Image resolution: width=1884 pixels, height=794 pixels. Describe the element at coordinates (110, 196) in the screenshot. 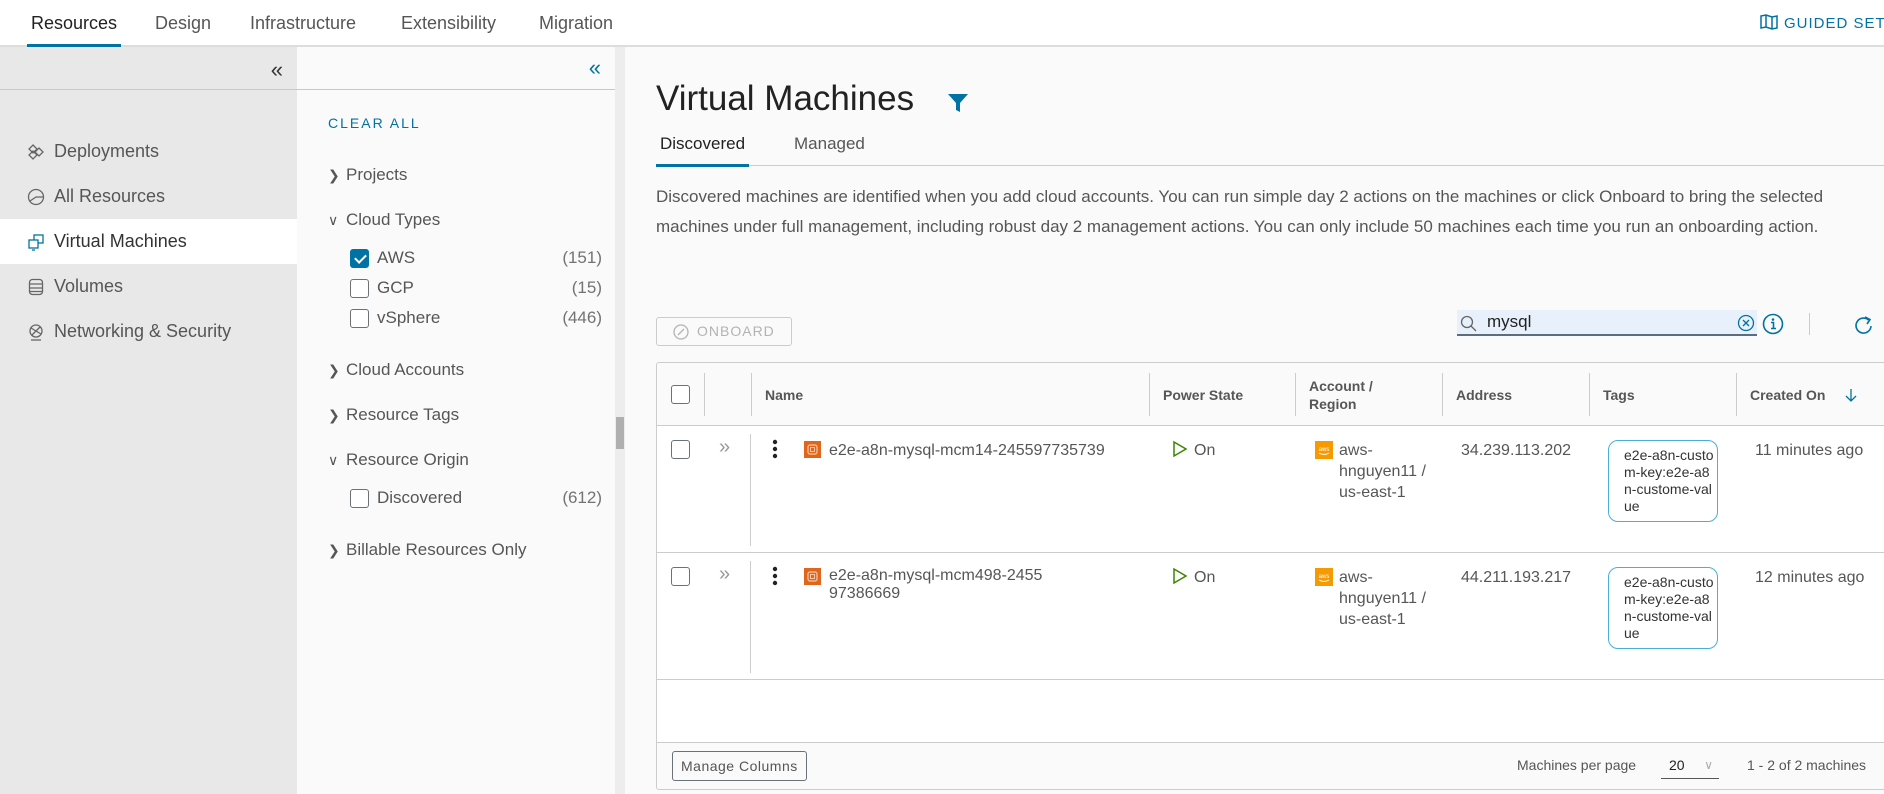

I see `sidebar-item-label: All Resources` at that location.